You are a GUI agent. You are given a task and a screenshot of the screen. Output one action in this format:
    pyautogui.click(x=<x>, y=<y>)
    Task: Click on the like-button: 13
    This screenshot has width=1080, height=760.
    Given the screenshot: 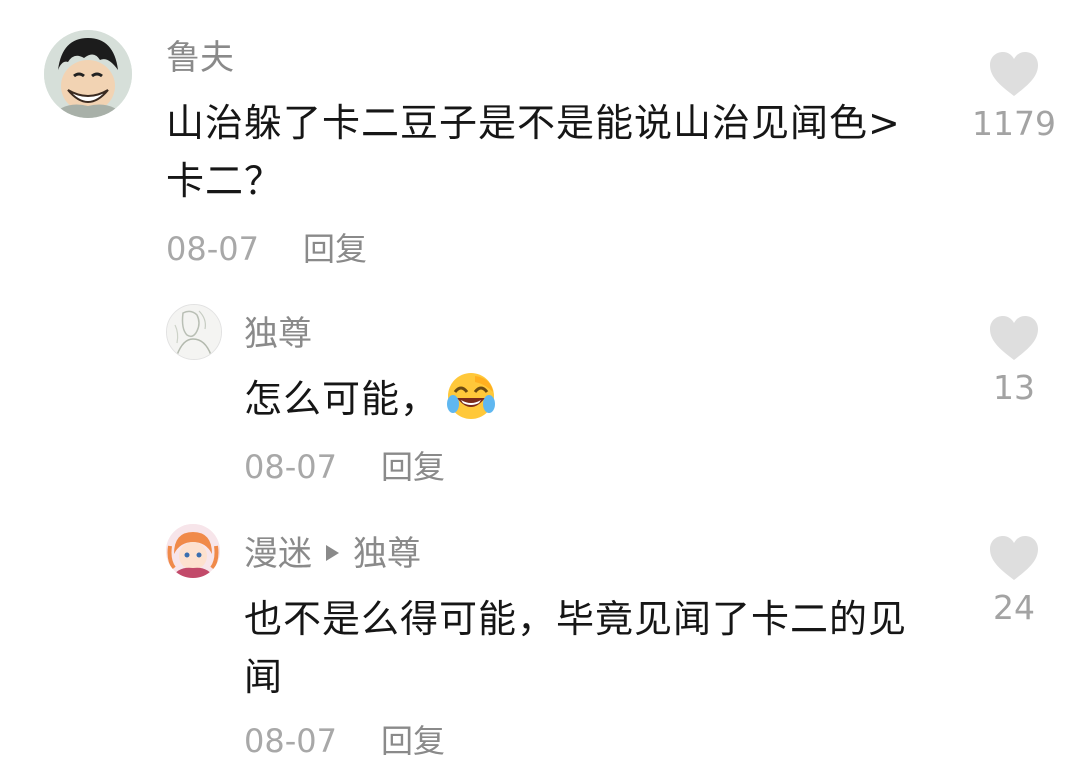 What is the action you would take?
    pyautogui.click(x=1014, y=361)
    